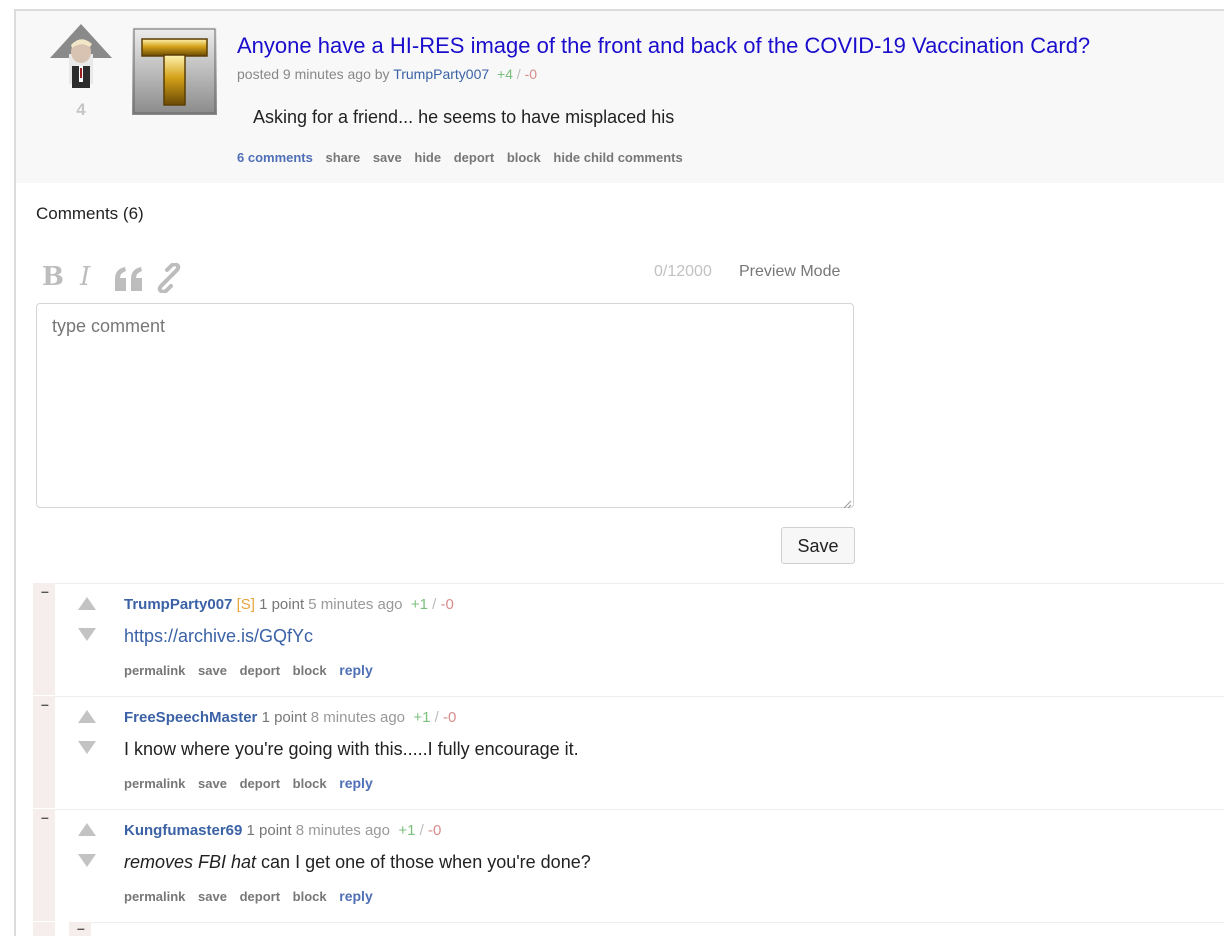 This screenshot has height=936, width=1224. Describe the element at coordinates (85, 277) in the screenshot. I see `italic-button: I` at that location.